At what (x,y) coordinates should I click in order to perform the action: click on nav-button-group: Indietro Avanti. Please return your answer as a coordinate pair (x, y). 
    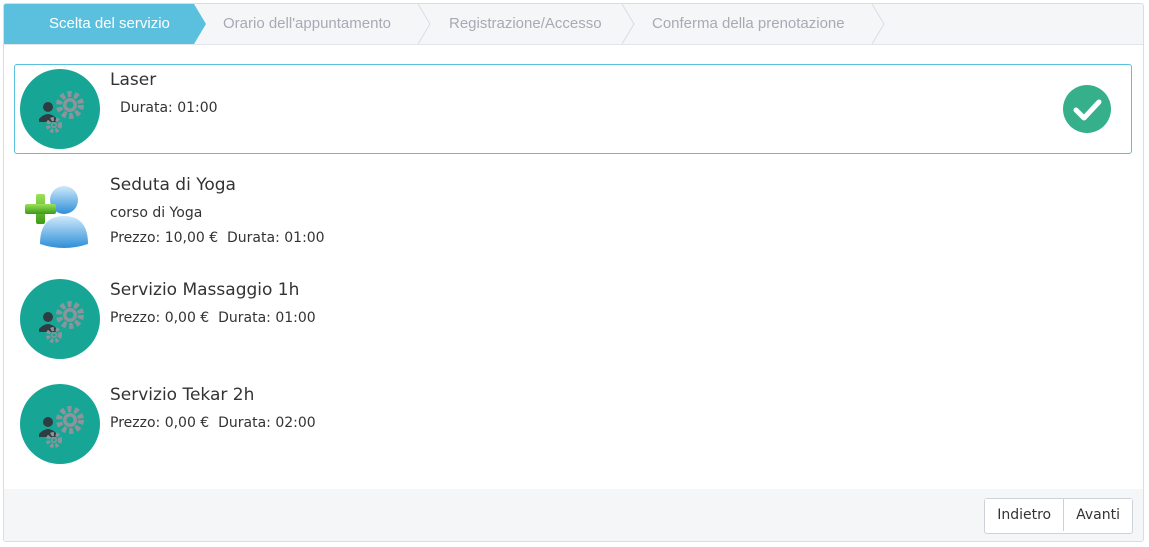
    Looking at the image, I should click on (1058, 516).